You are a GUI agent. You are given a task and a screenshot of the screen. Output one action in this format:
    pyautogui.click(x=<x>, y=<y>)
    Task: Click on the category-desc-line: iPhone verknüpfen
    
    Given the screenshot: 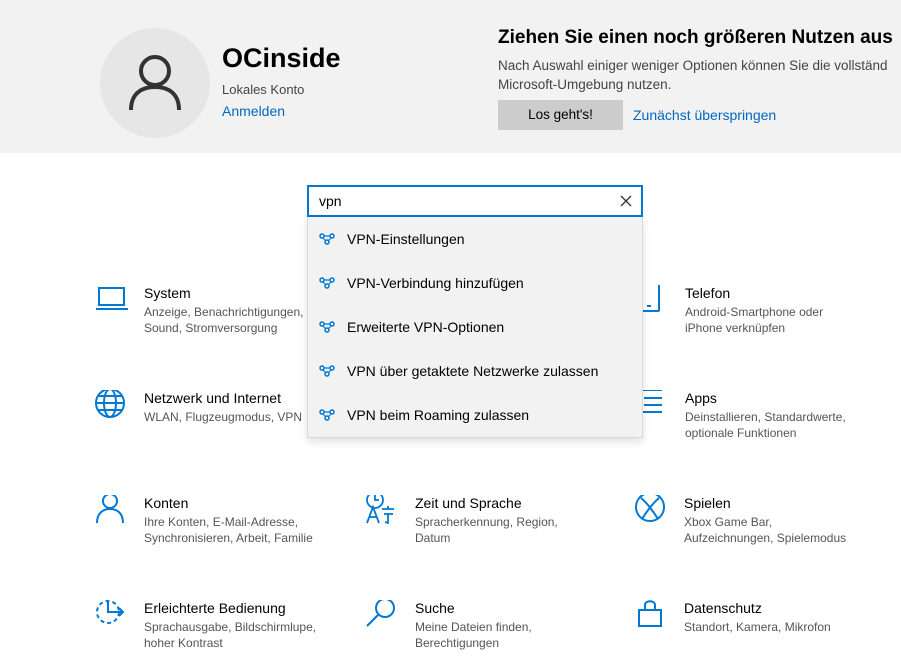 What is the action you would take?
    pyautogui.click(x=735, y=328)
    